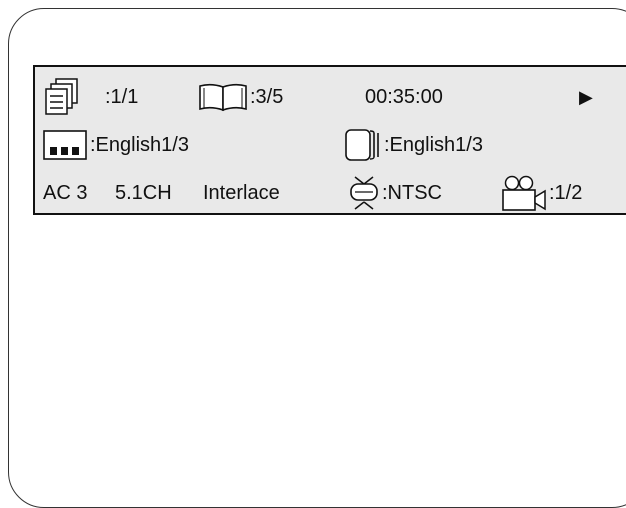  Describe the element at coordinates (139, 145) in the screenshot. I see `audio-value: :English1/3` at that location.